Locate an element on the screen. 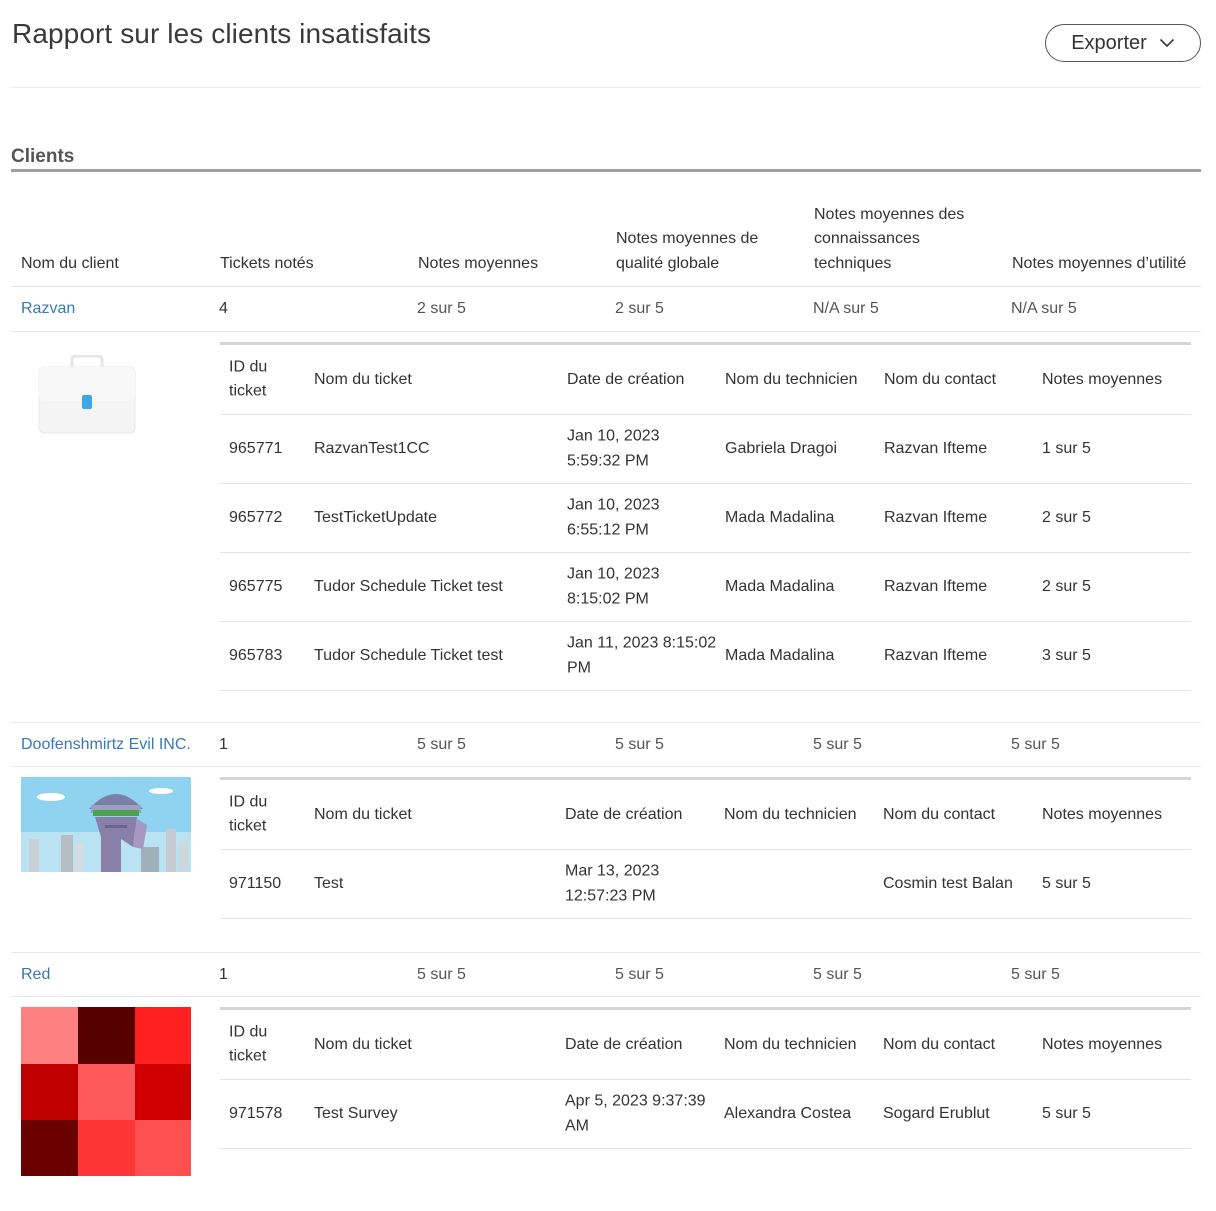 This screenshot has width=1216, height=1211. ticket-id-link: 965783 is located at coordinates (266, 656).